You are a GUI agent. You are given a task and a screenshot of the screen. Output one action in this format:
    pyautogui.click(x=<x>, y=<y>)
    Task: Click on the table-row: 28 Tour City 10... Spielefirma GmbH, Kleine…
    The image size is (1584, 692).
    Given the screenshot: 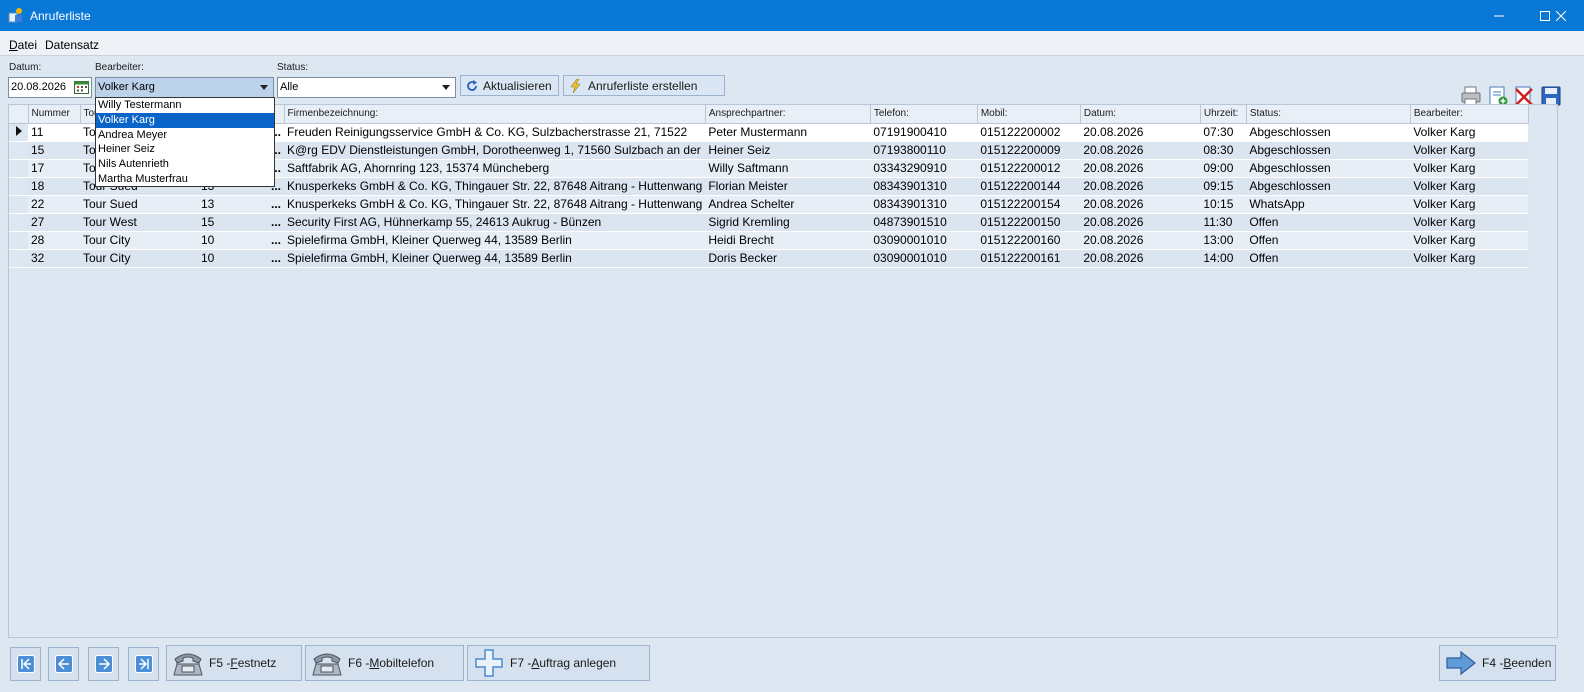 What is the action you would take?
    pyautogui.click(x=769, y=240)
    